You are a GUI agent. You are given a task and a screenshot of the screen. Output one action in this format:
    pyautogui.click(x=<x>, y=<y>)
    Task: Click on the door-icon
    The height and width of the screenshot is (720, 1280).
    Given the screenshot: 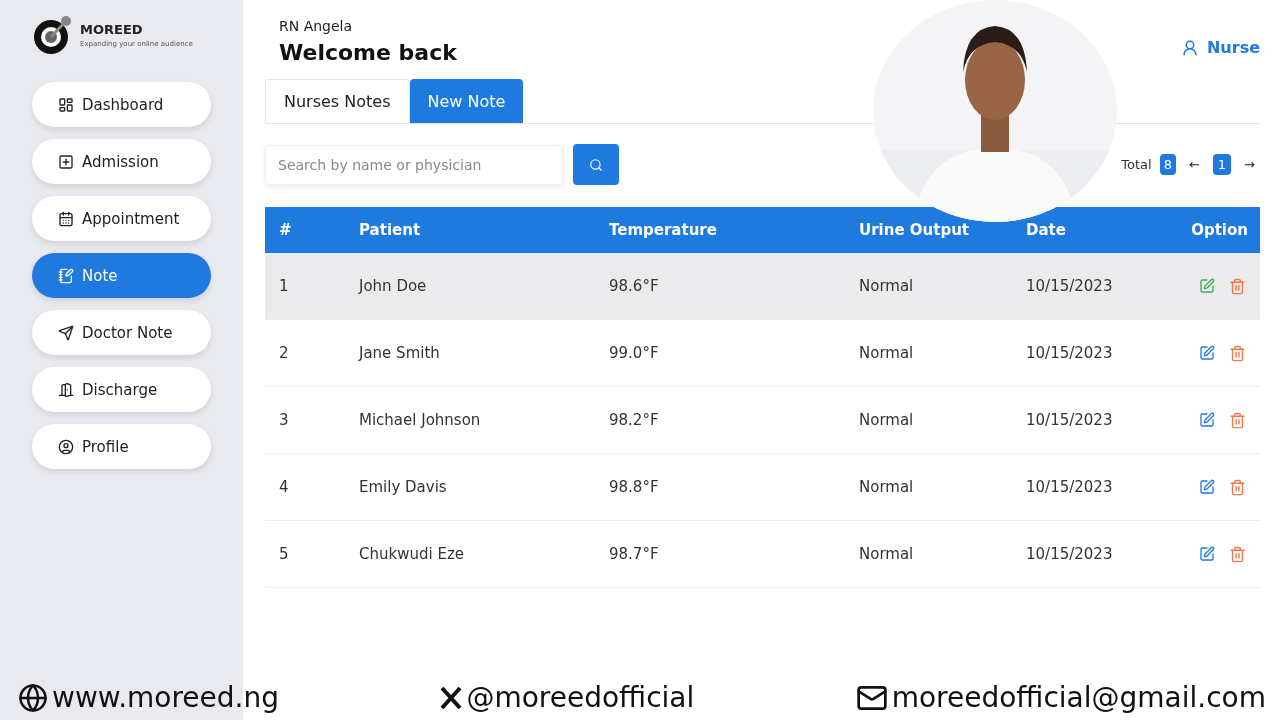 What is the action you would take?
    pyautogui.click(x=66, y=389)
    